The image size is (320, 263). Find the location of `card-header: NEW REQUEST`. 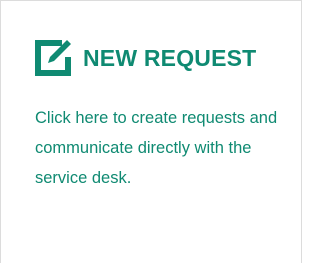

card-header: NEW REQUEST is located at coordinates (145, 58).